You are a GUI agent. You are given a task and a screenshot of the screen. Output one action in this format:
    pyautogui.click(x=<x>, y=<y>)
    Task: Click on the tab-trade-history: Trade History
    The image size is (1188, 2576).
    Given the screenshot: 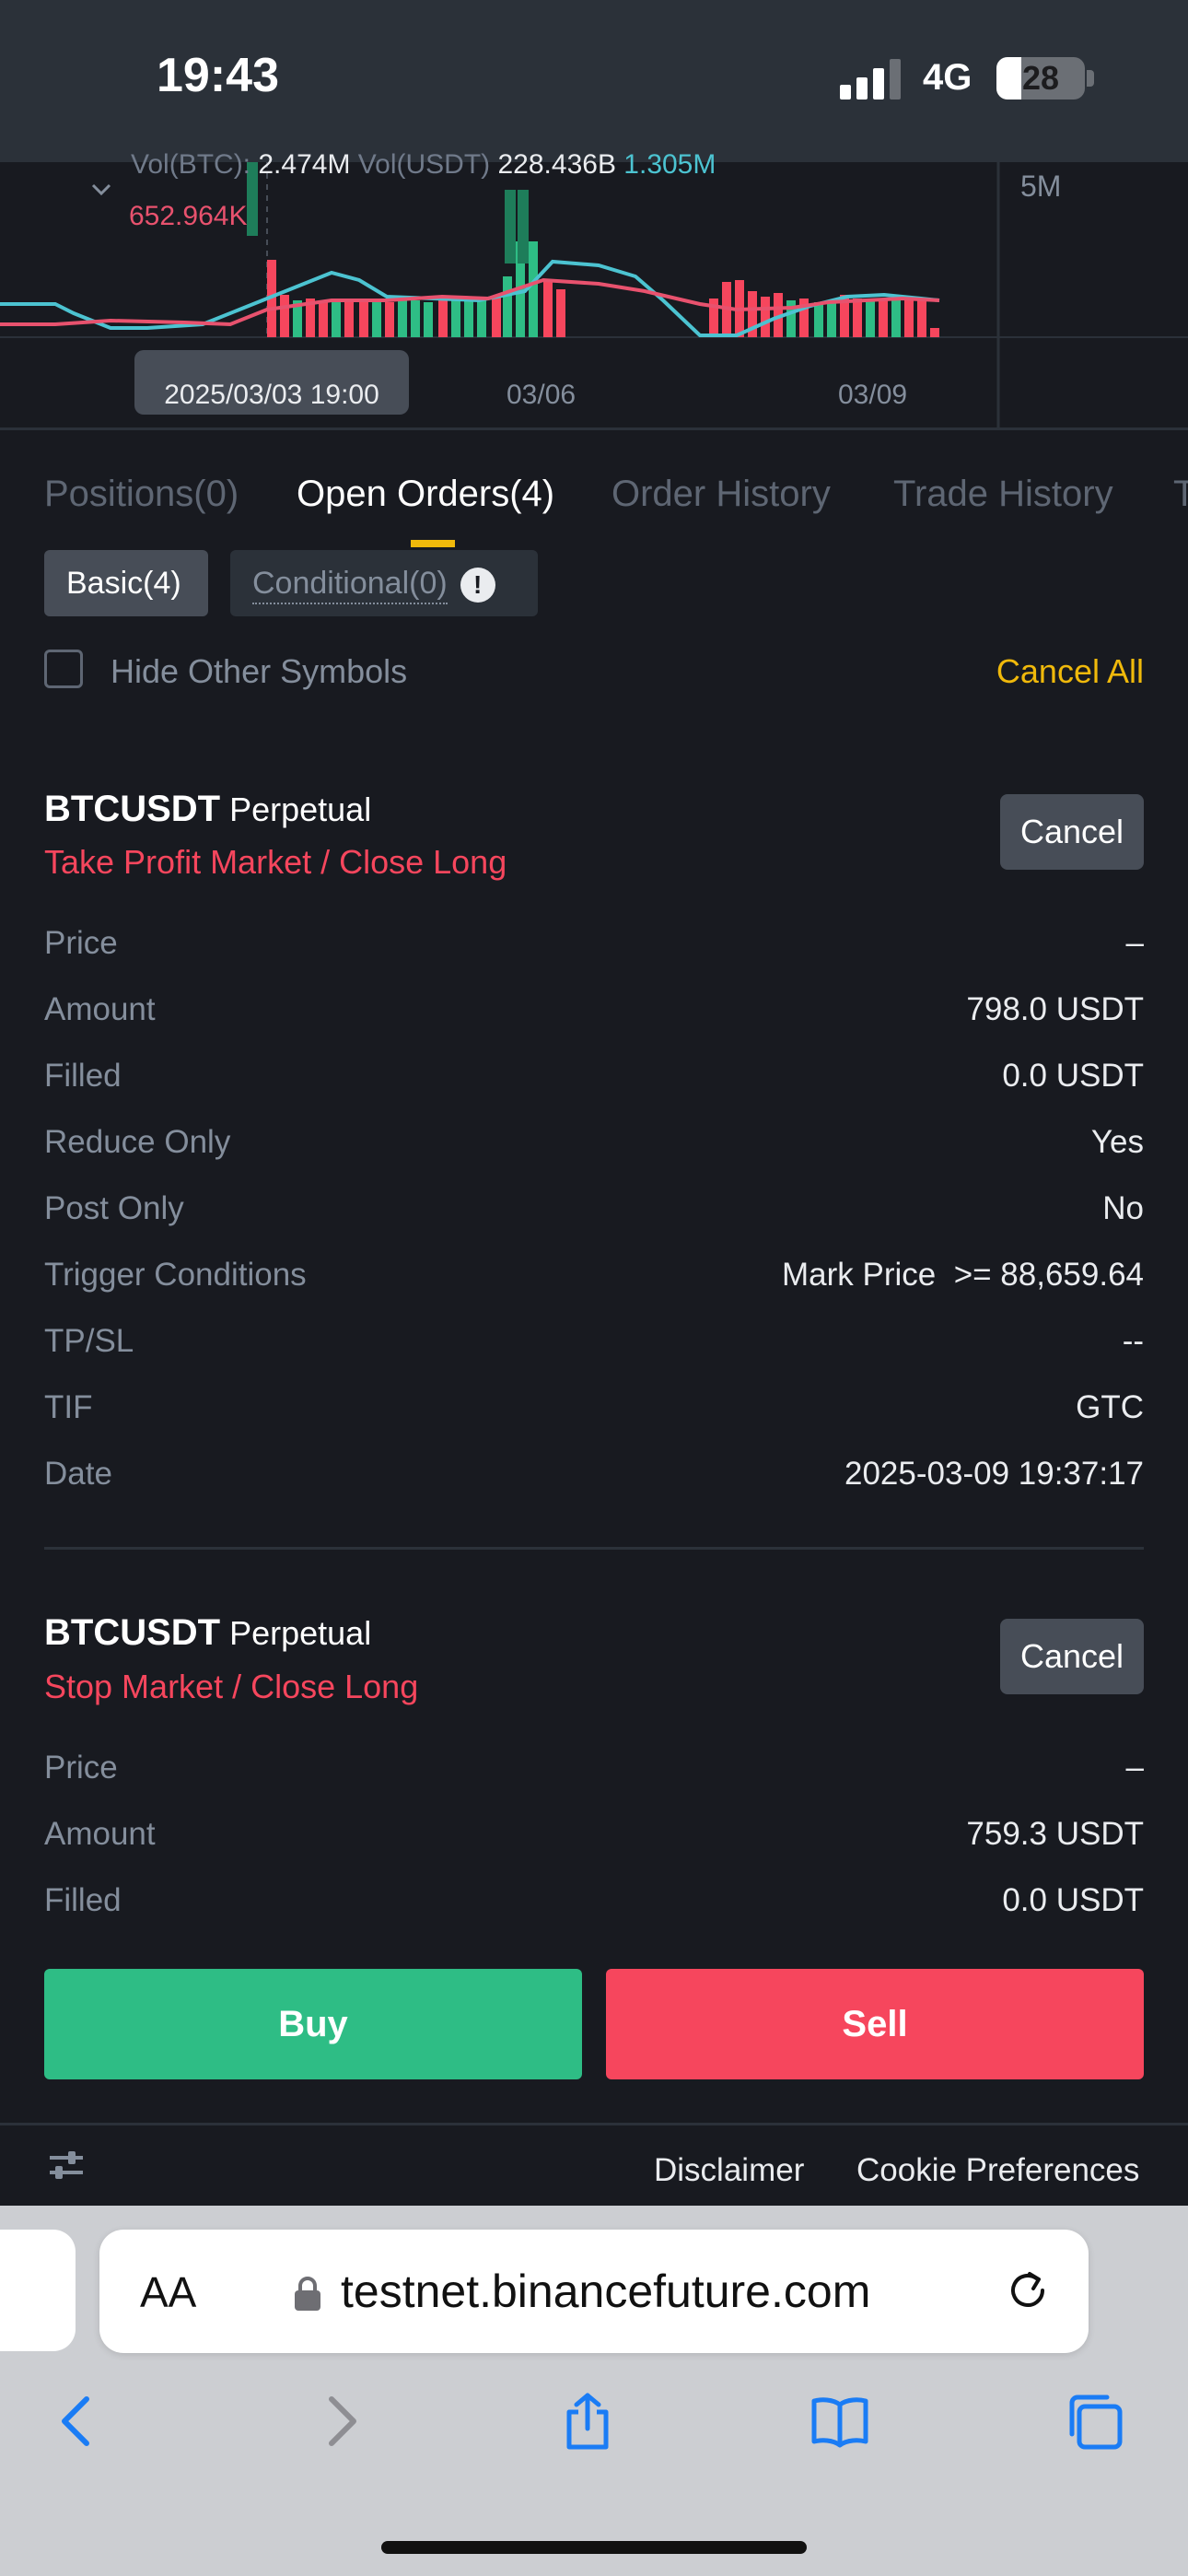 What is the action you would take?
    pyautogui.click(x=1003, y=495)
    